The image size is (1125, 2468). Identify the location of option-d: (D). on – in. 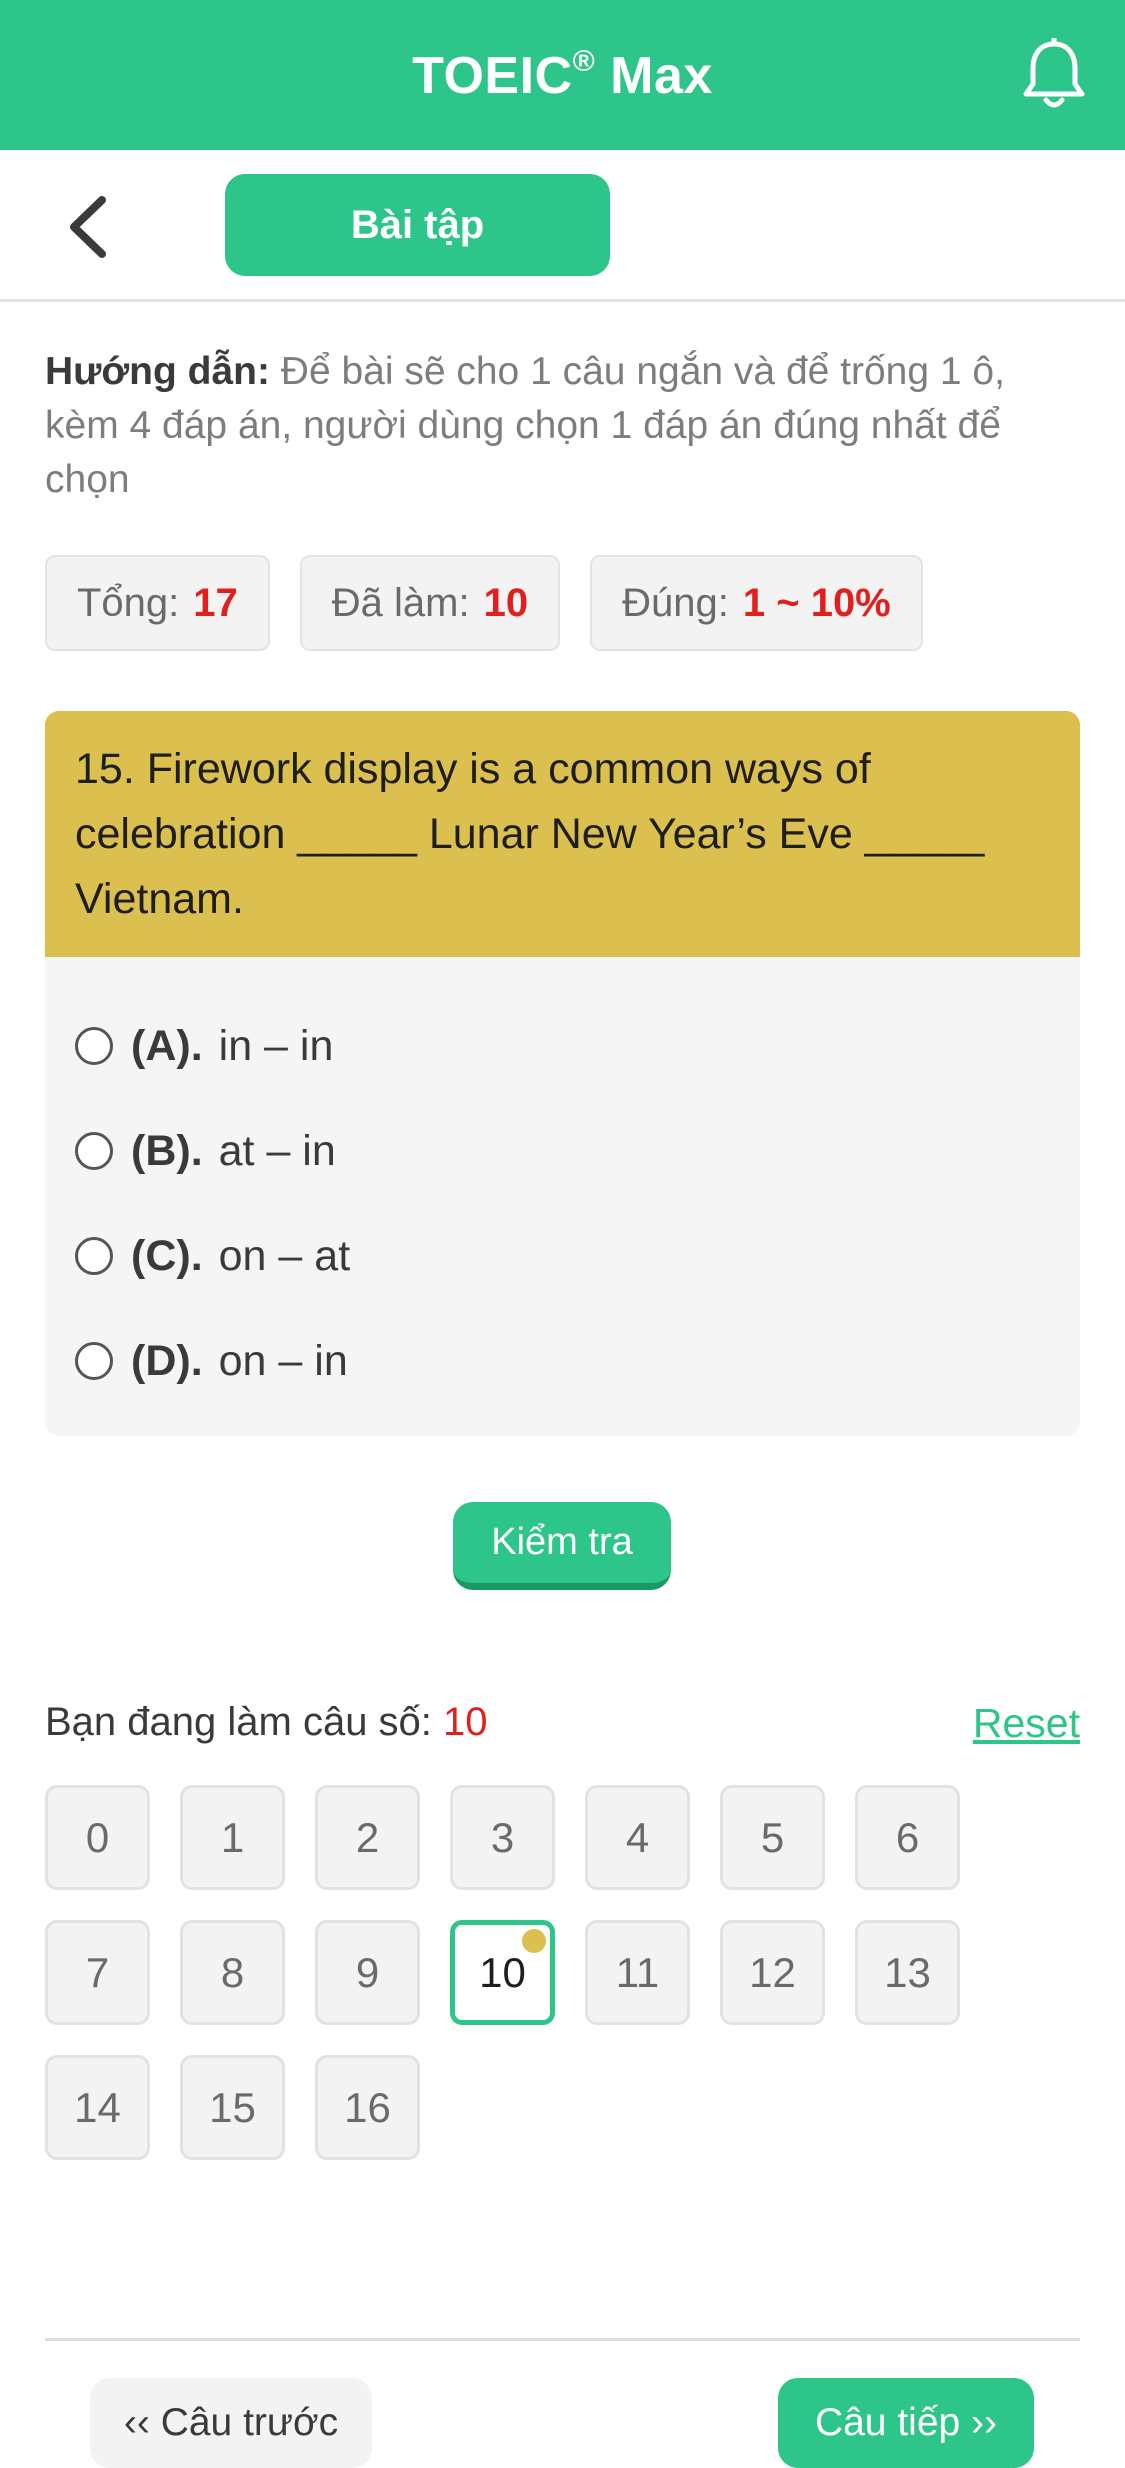
(211, 1361).